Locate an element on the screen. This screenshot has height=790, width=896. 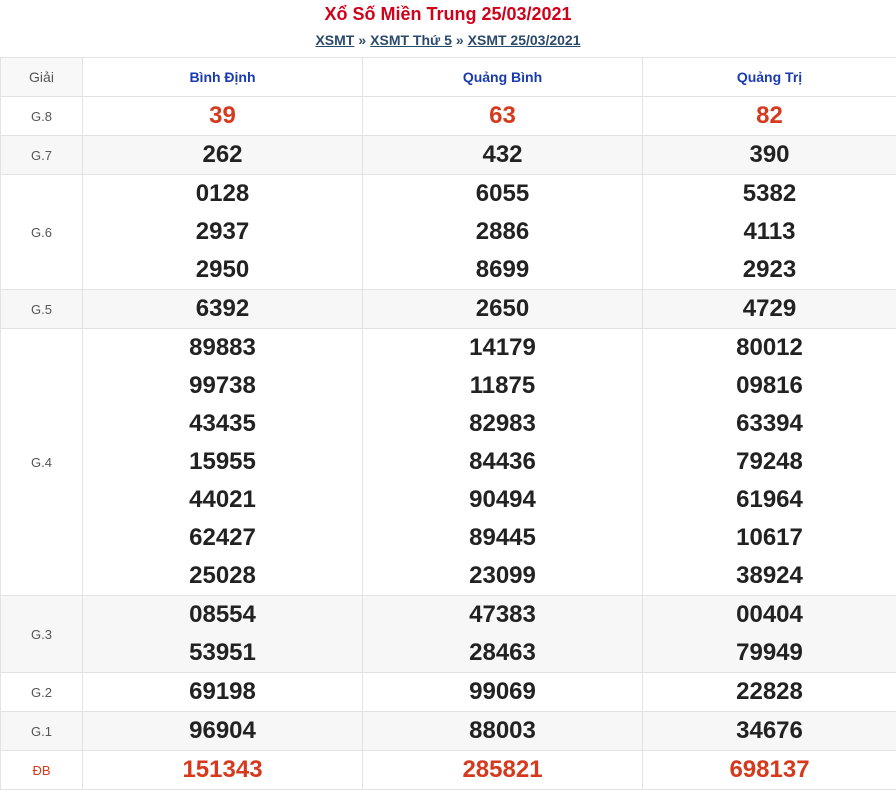
page-title: Xổ Số Miền Trung 25/03/2021 is located at coordinates (448, 14).